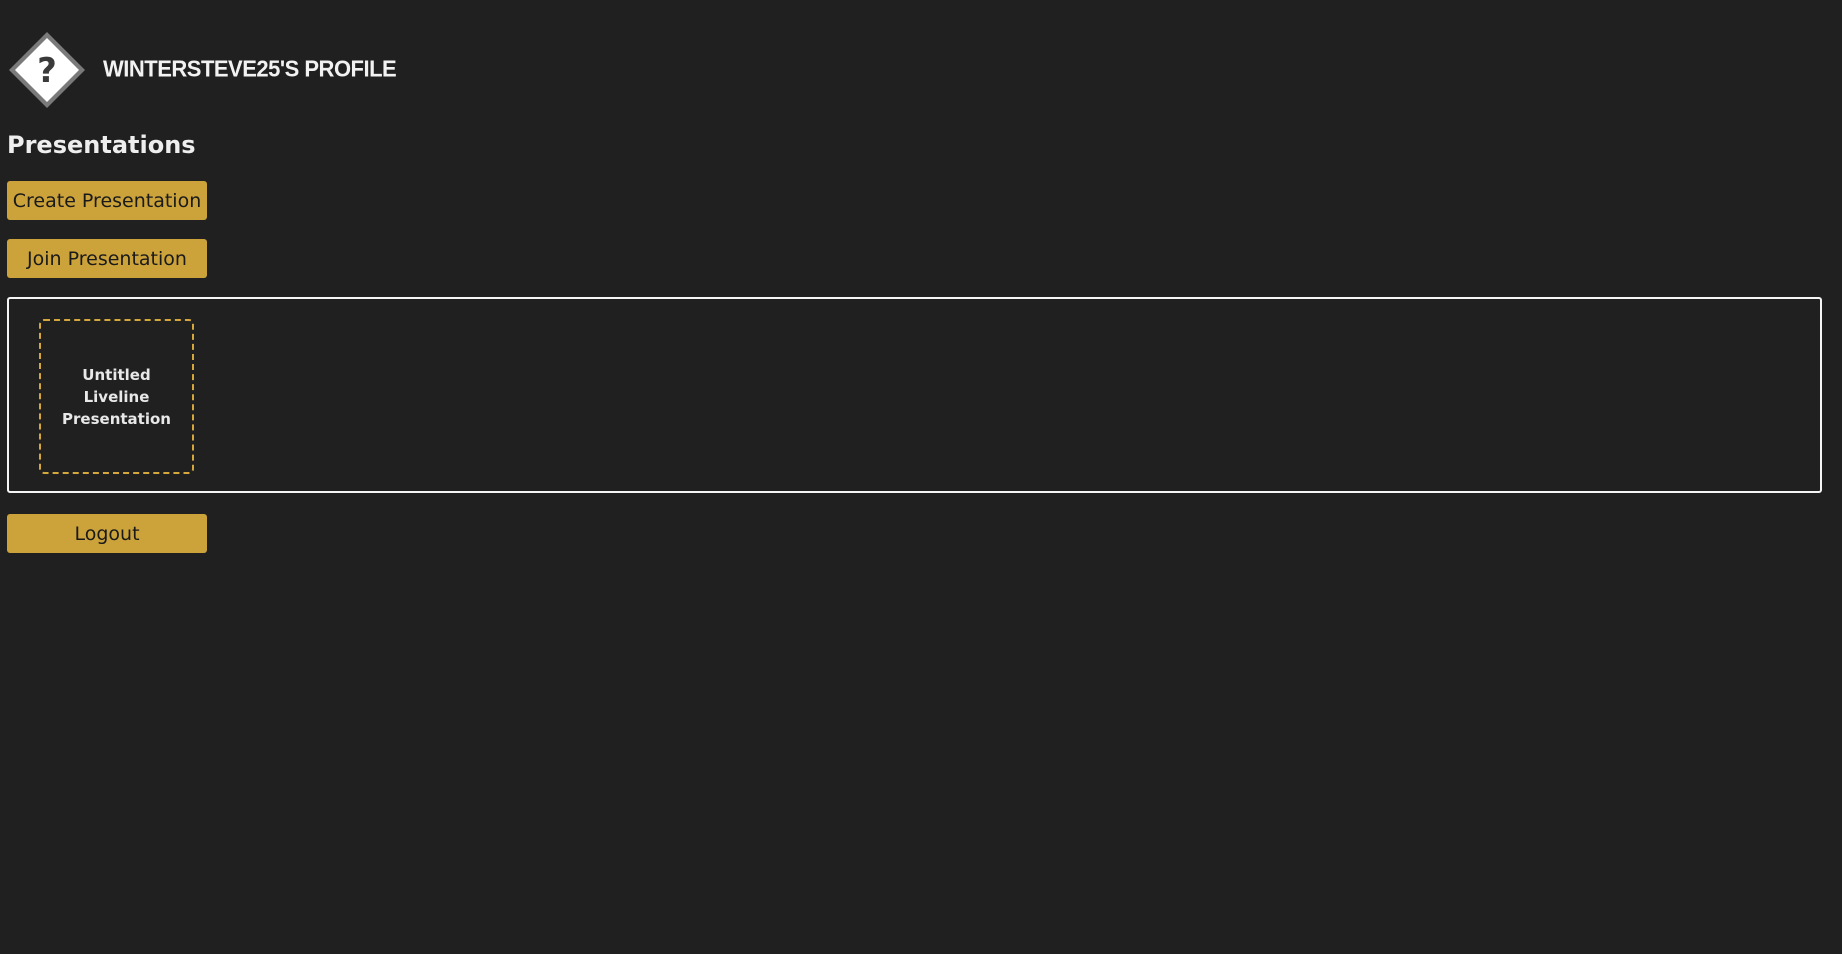  I want to click on profile-header: ? WINTERSTEVE25'S PROFILE, so click(202, 70).